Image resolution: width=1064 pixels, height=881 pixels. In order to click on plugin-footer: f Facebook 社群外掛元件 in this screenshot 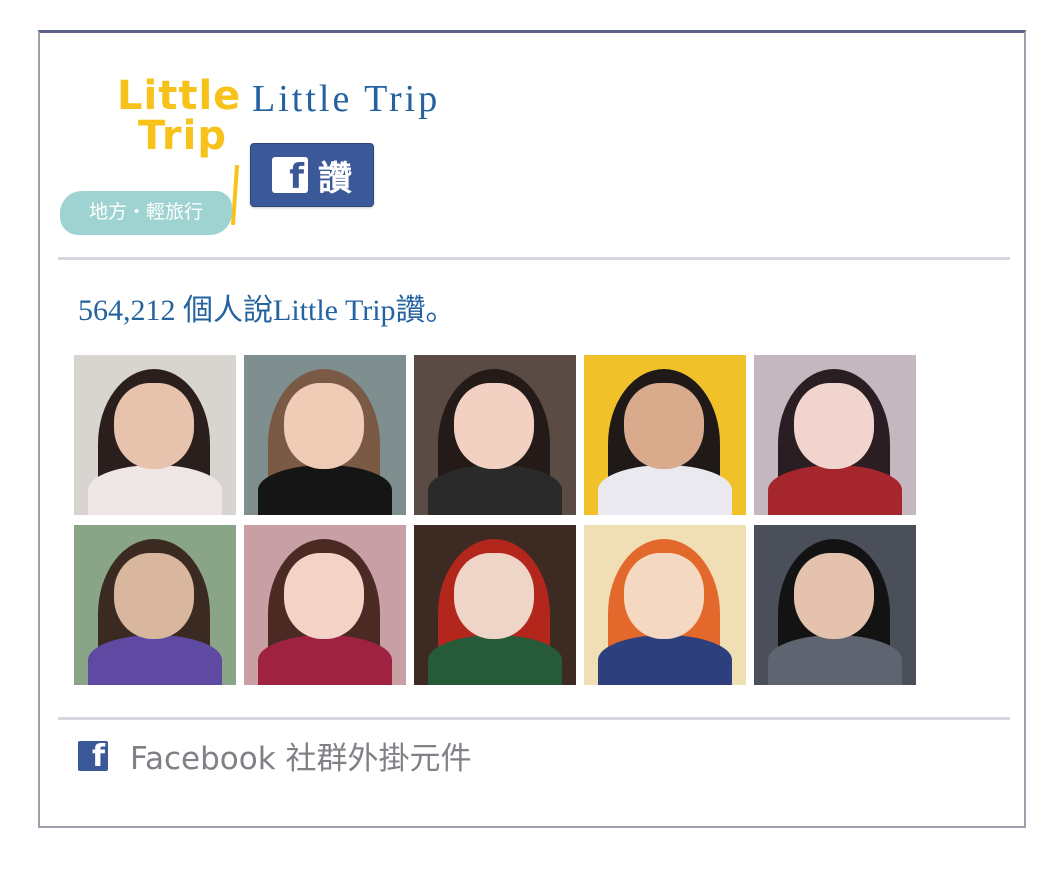, I will do `click(275, 755)`.